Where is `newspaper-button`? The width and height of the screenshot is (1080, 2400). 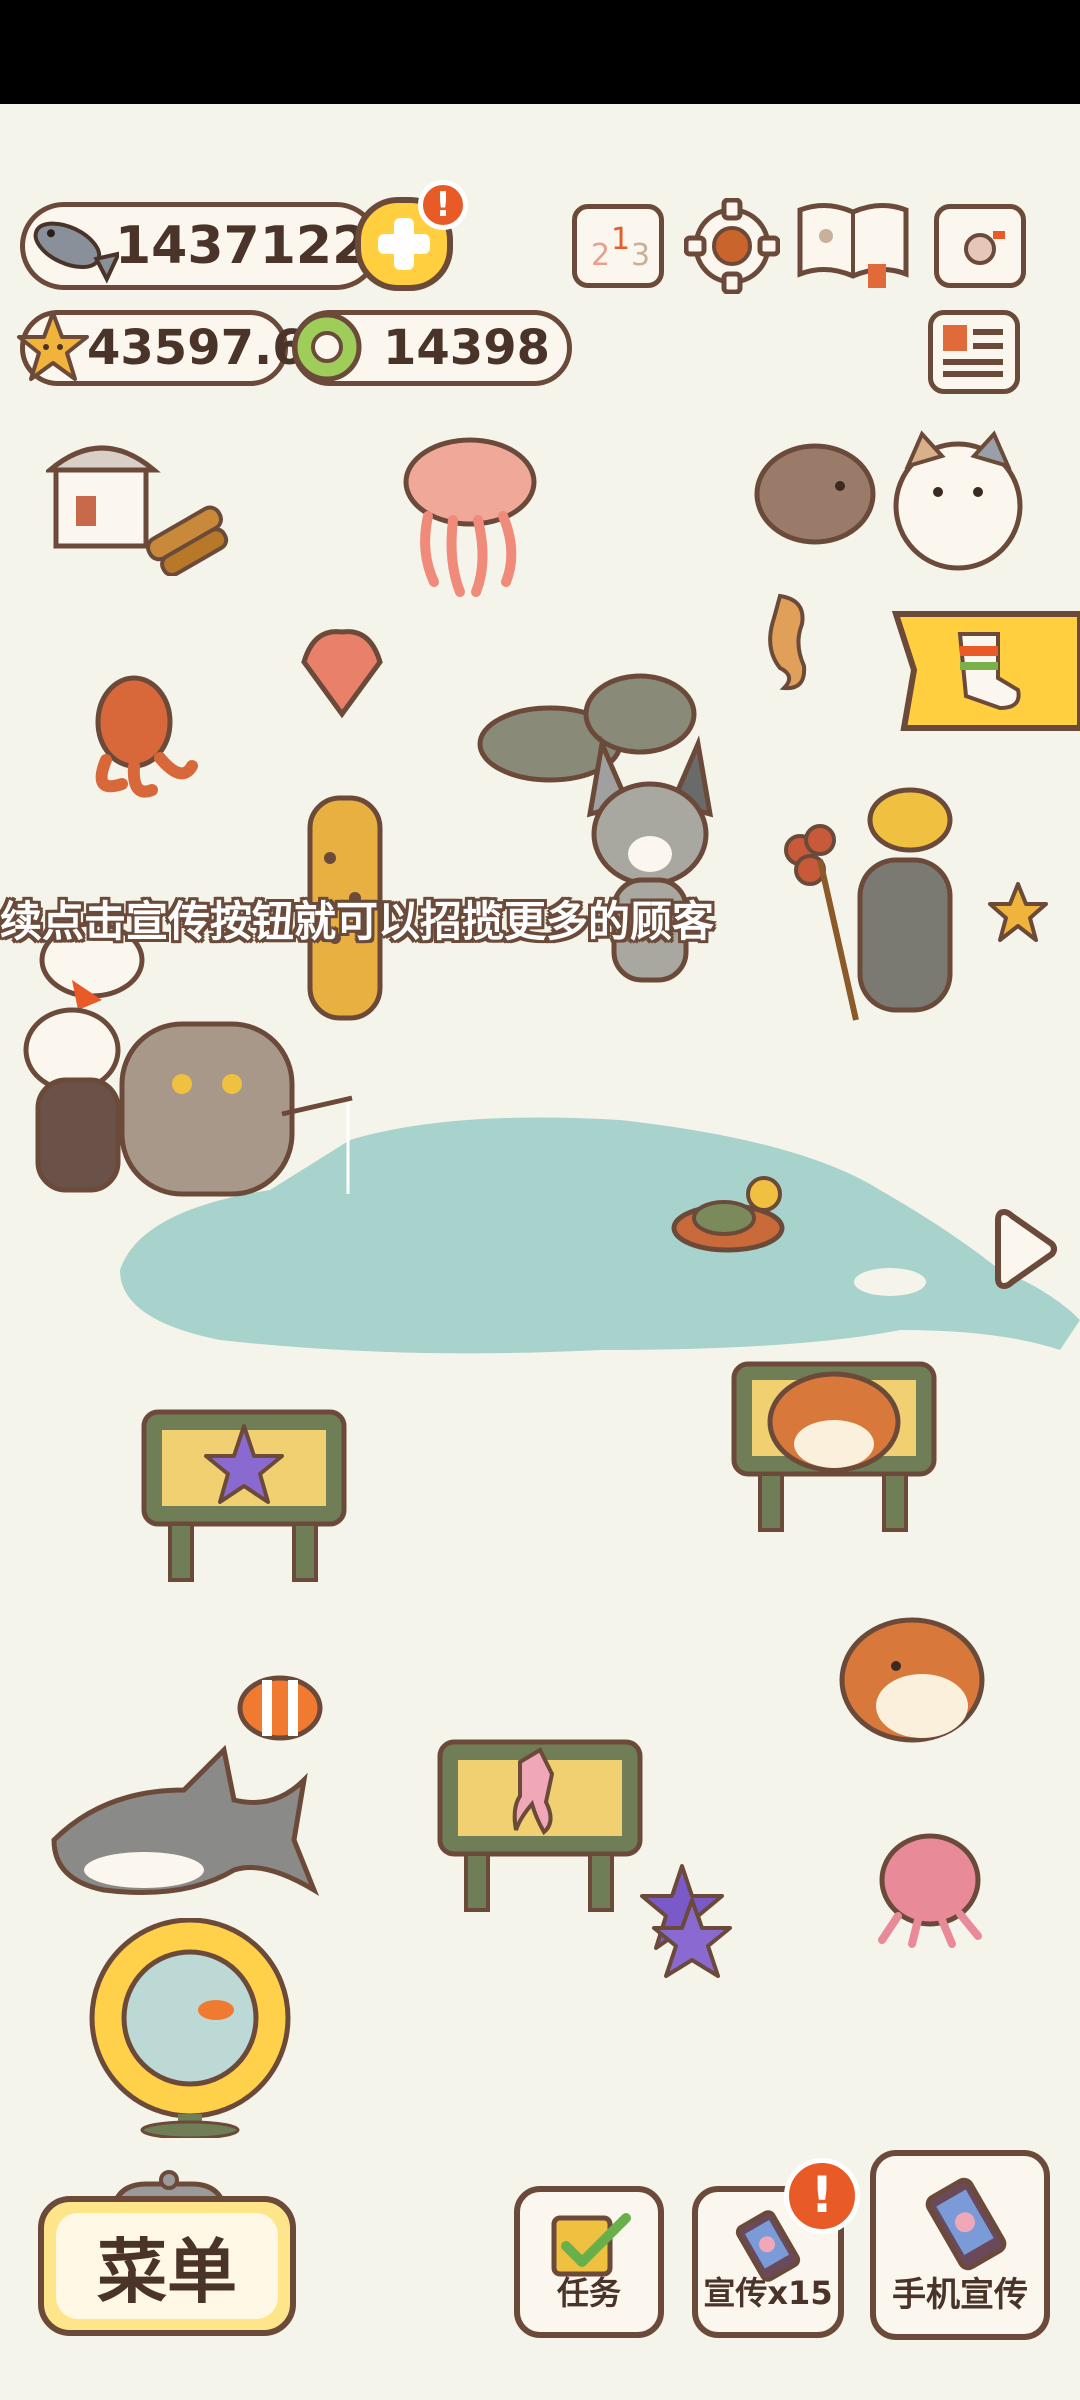
newspaper-button is located at coordinates (974, 352).